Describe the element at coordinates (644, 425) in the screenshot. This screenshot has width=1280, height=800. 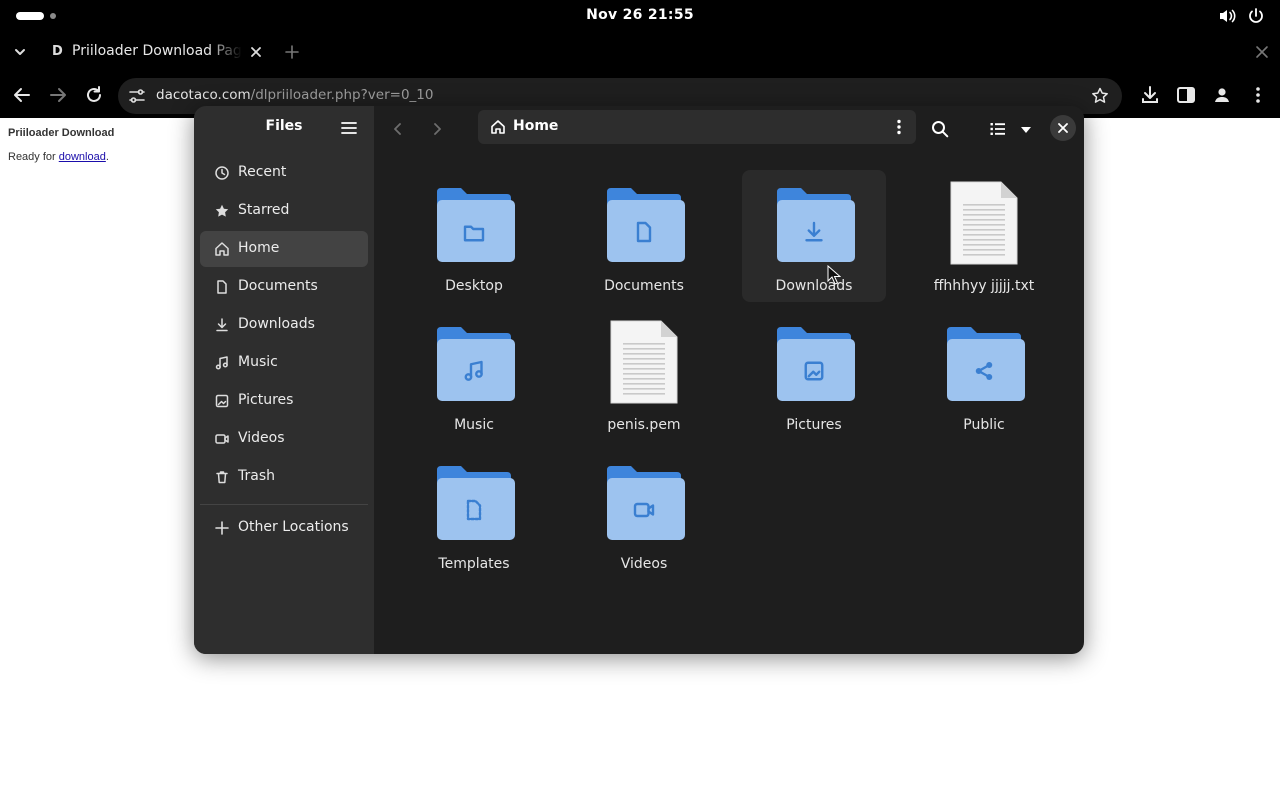
I see `item-name: penis.pem` at that location.